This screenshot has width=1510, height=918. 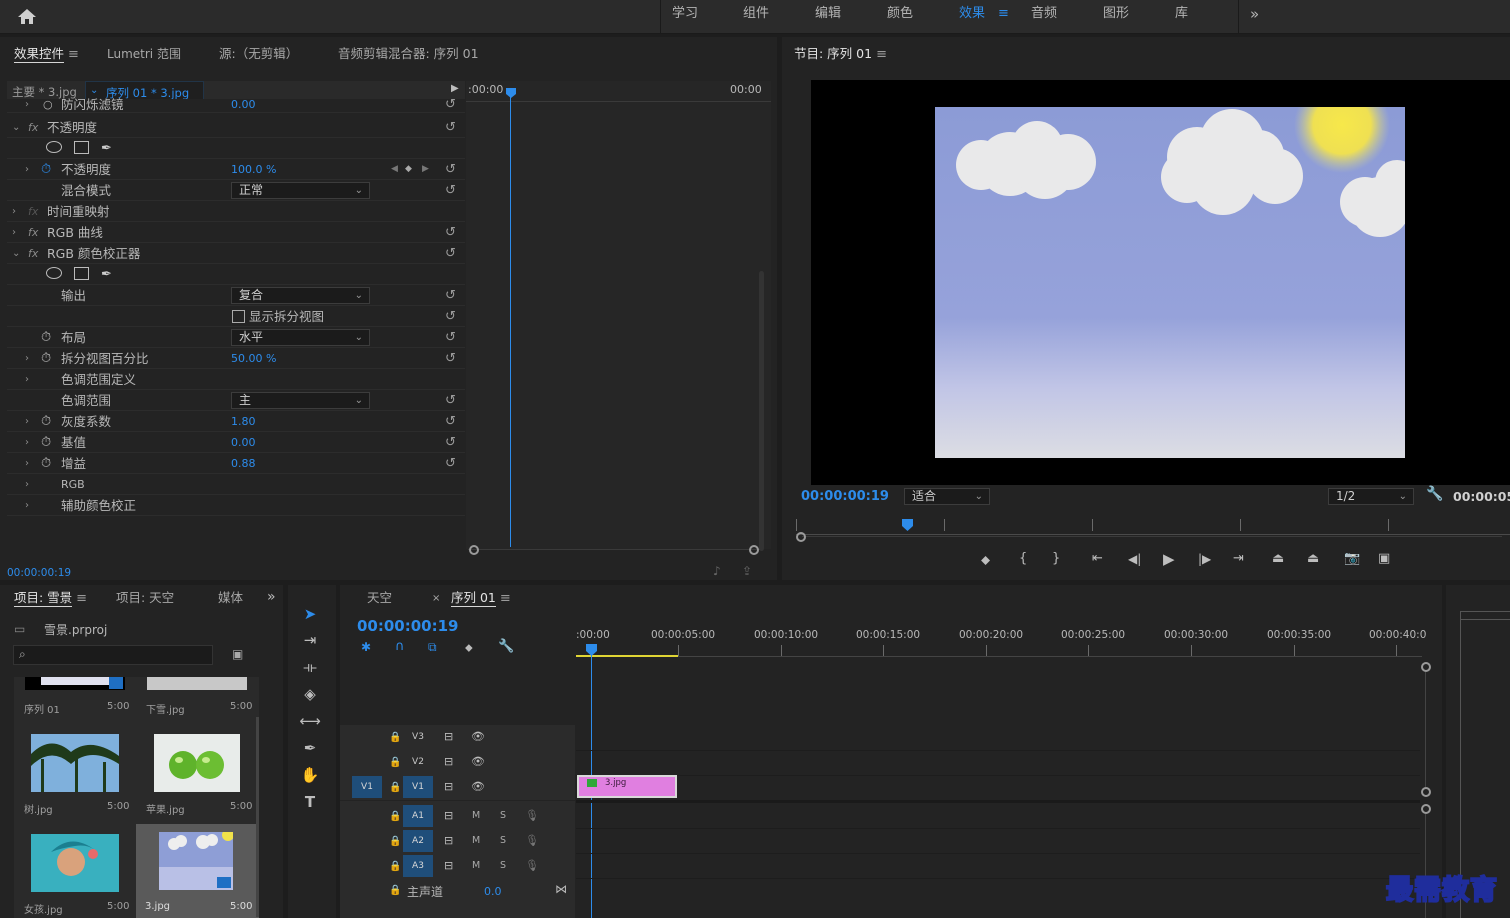 What do you see at coordinates (197, 763) in the screenshot?
I see `thumb-apple` at bounding box center [197, 763].